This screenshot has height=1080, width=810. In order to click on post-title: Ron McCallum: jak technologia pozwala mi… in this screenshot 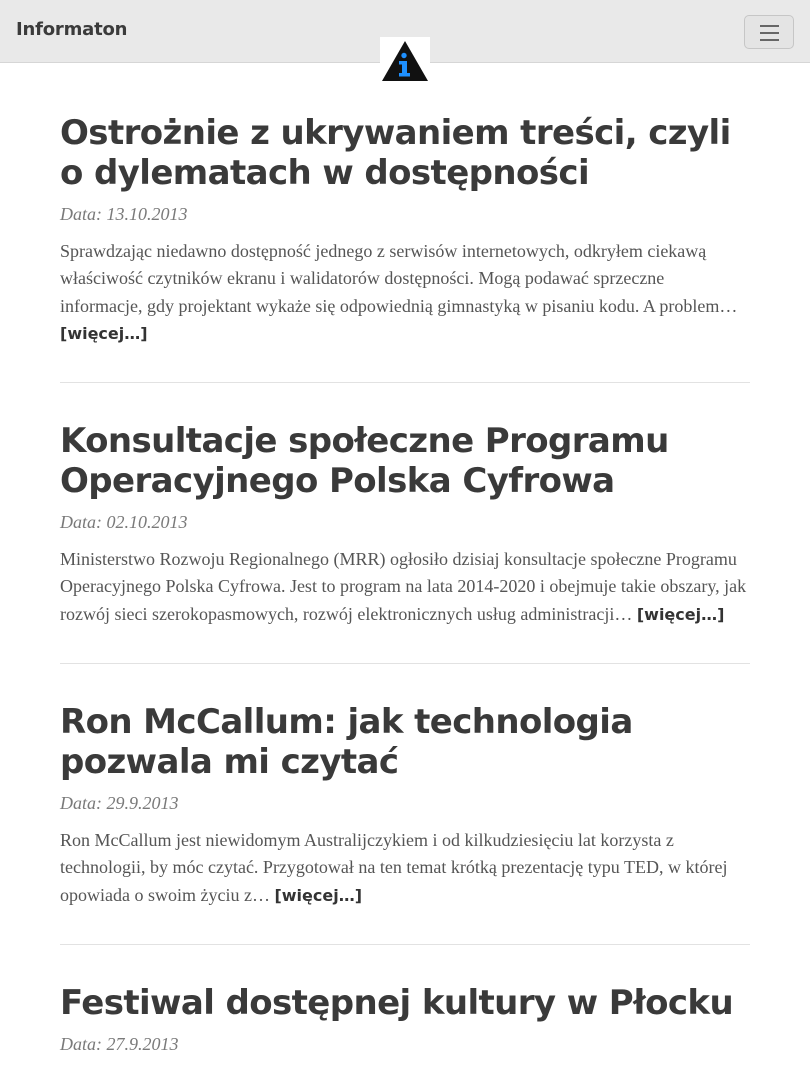, I will do `click(405, 742)`.